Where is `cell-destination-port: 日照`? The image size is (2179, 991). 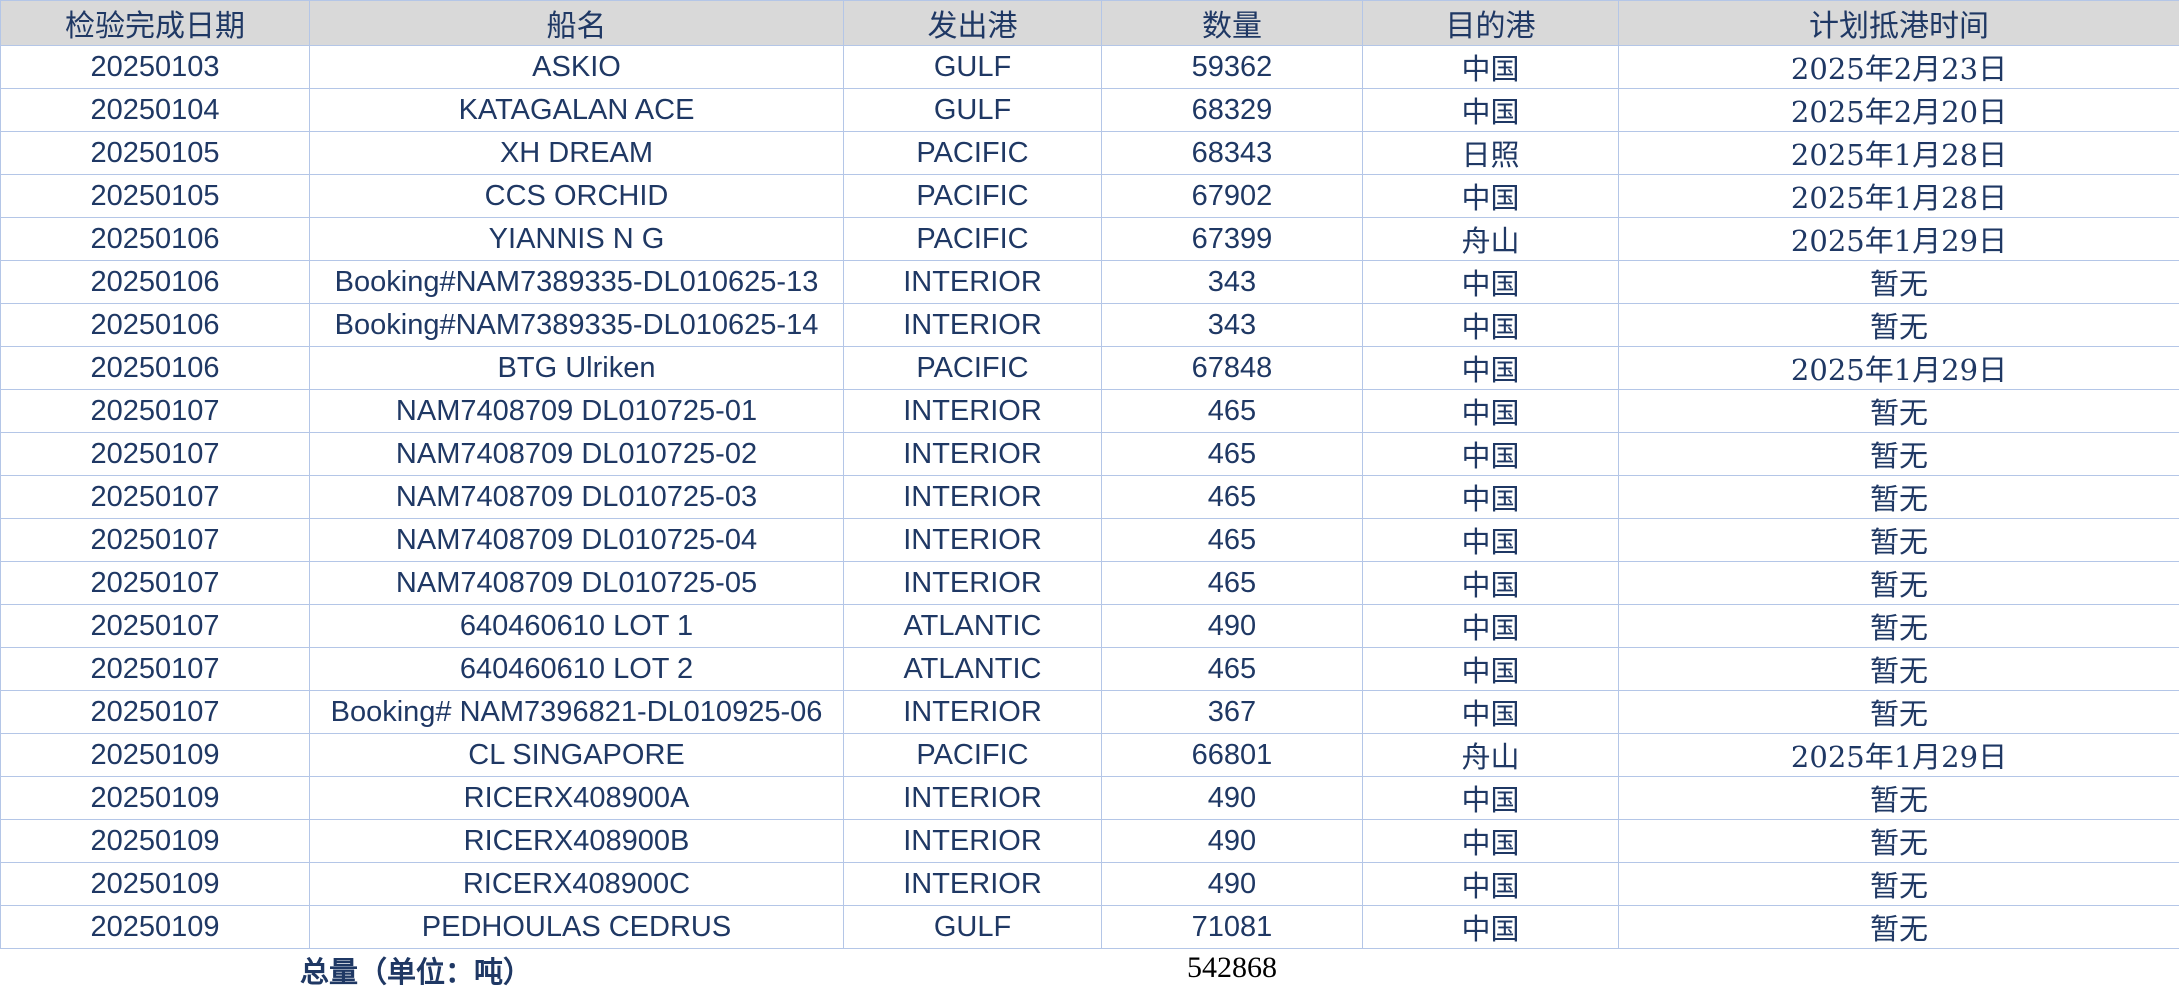
cell-destination-port: 日照 is located at coordinates (1490, 153).